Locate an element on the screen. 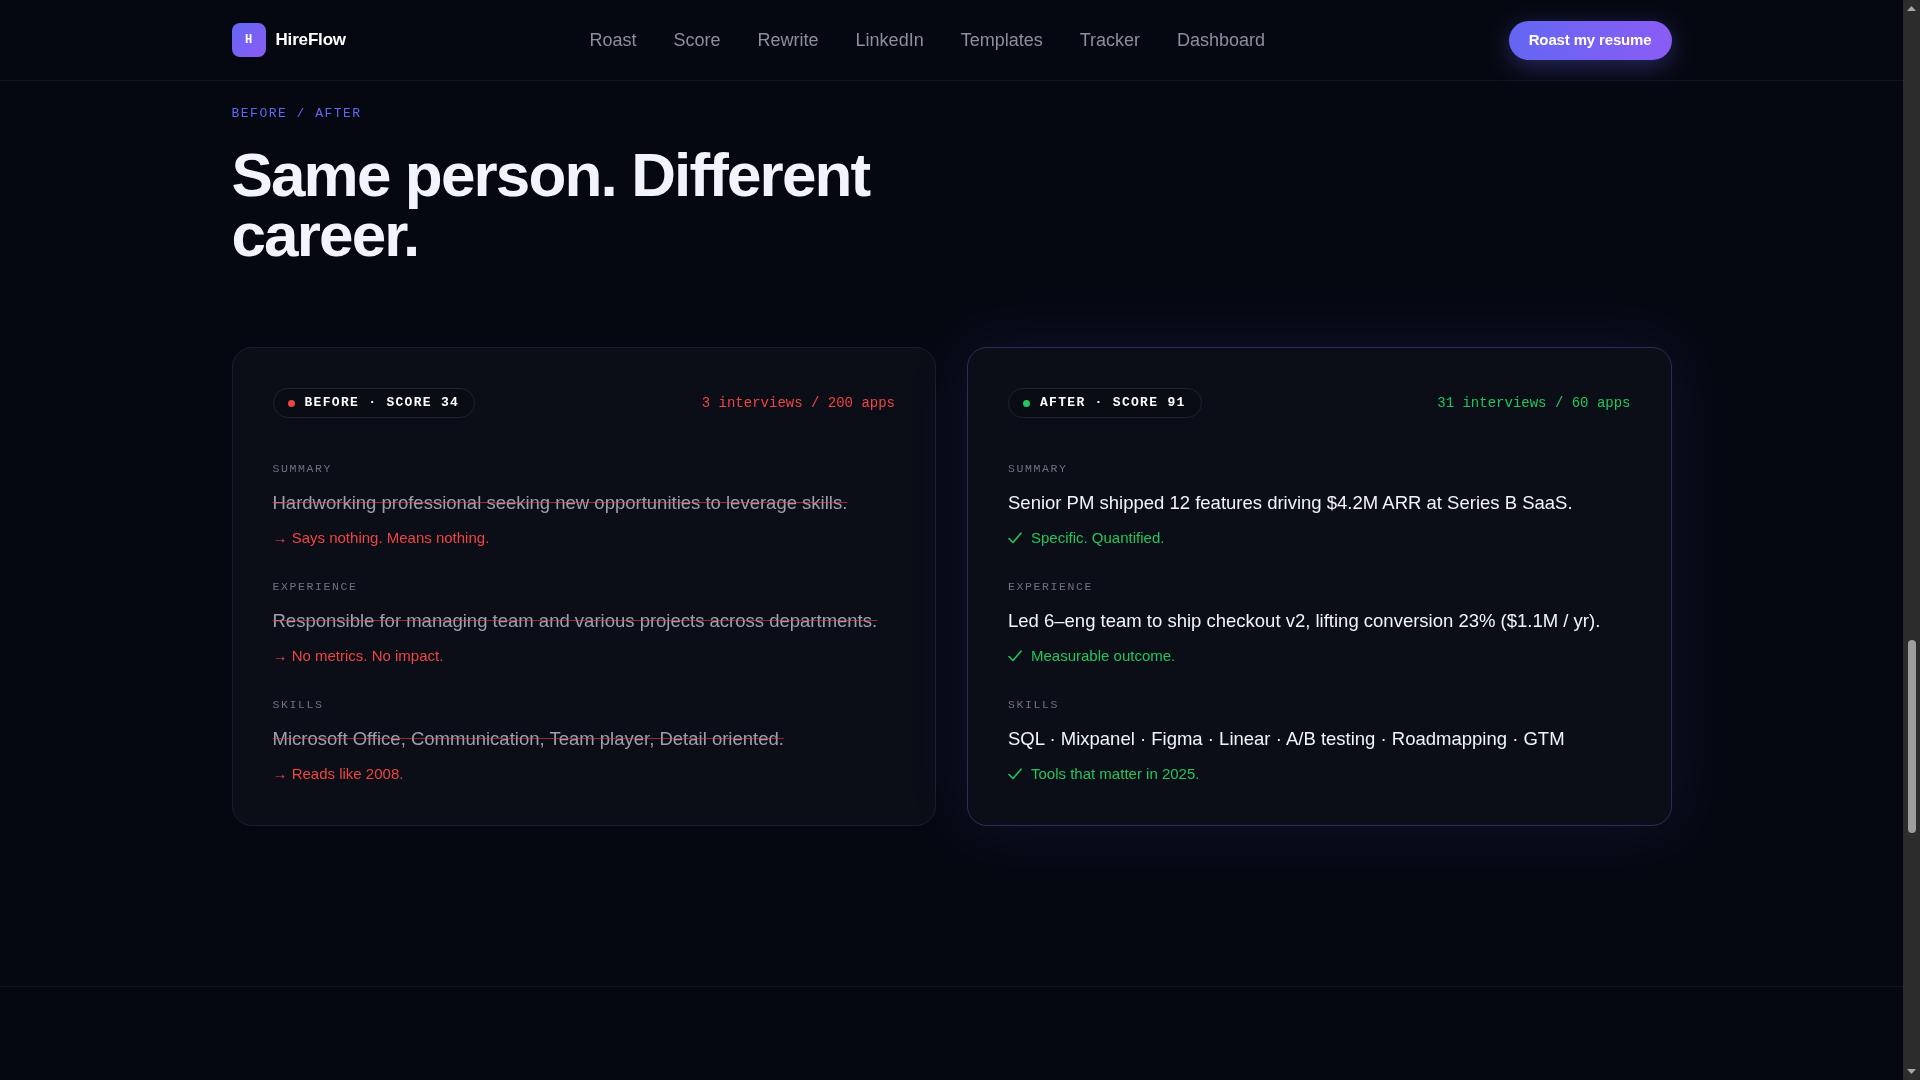 This screenshot has width=1920, height=1080. feedback-note: Measurable outcome. is located at coordinates (1103, 656).